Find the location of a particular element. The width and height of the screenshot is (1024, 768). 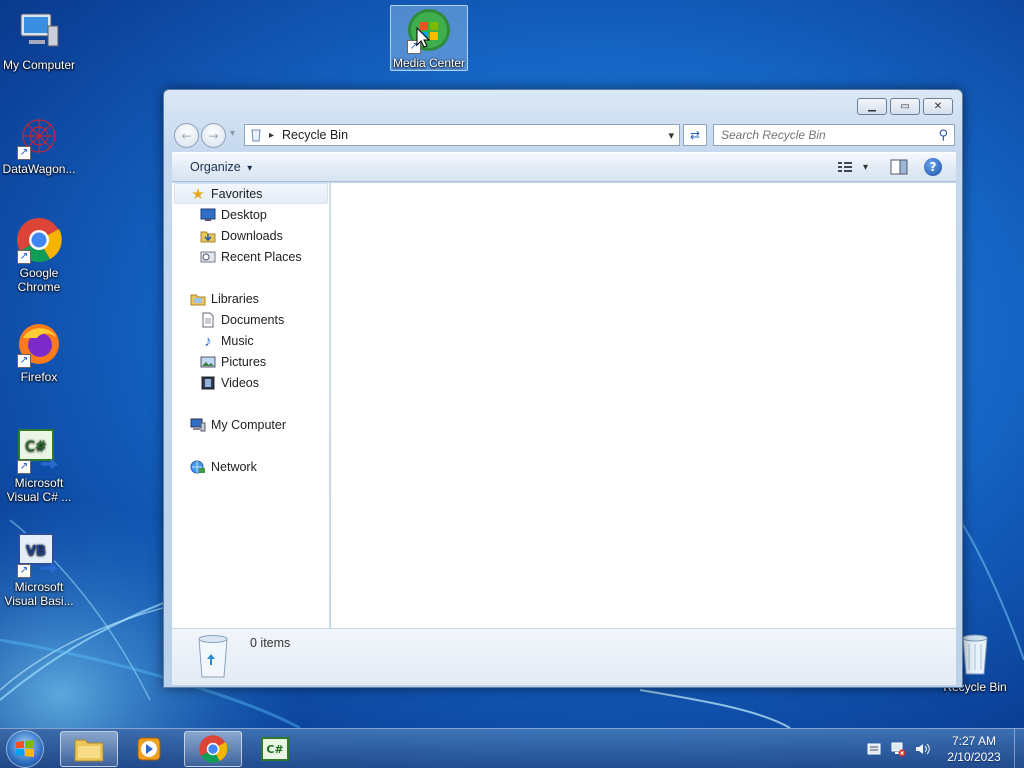

media-player-icon is located at coordinates (149, 749).